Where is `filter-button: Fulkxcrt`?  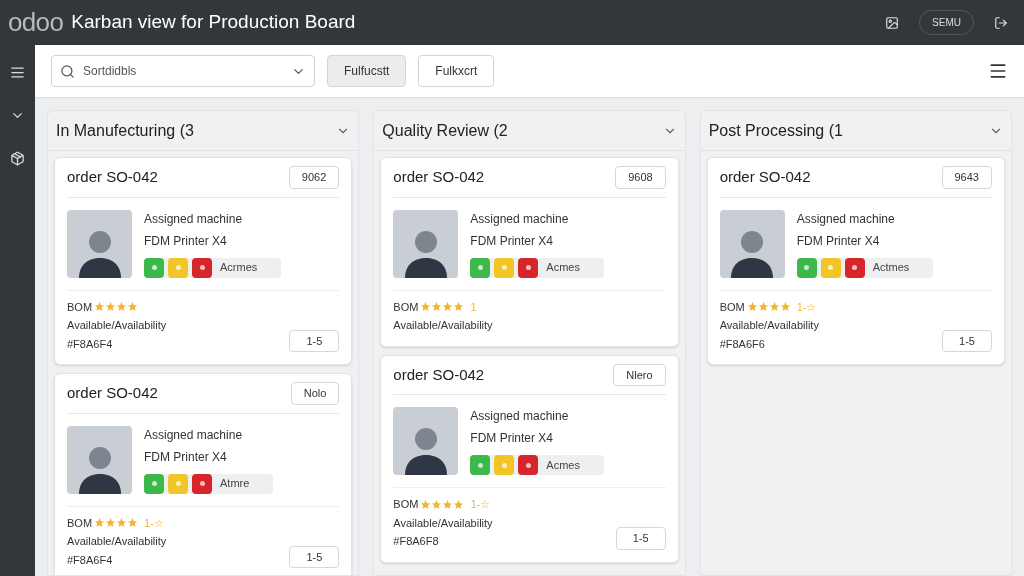
filter-button: Fulkxcrt is located at coordinates (456, 71).